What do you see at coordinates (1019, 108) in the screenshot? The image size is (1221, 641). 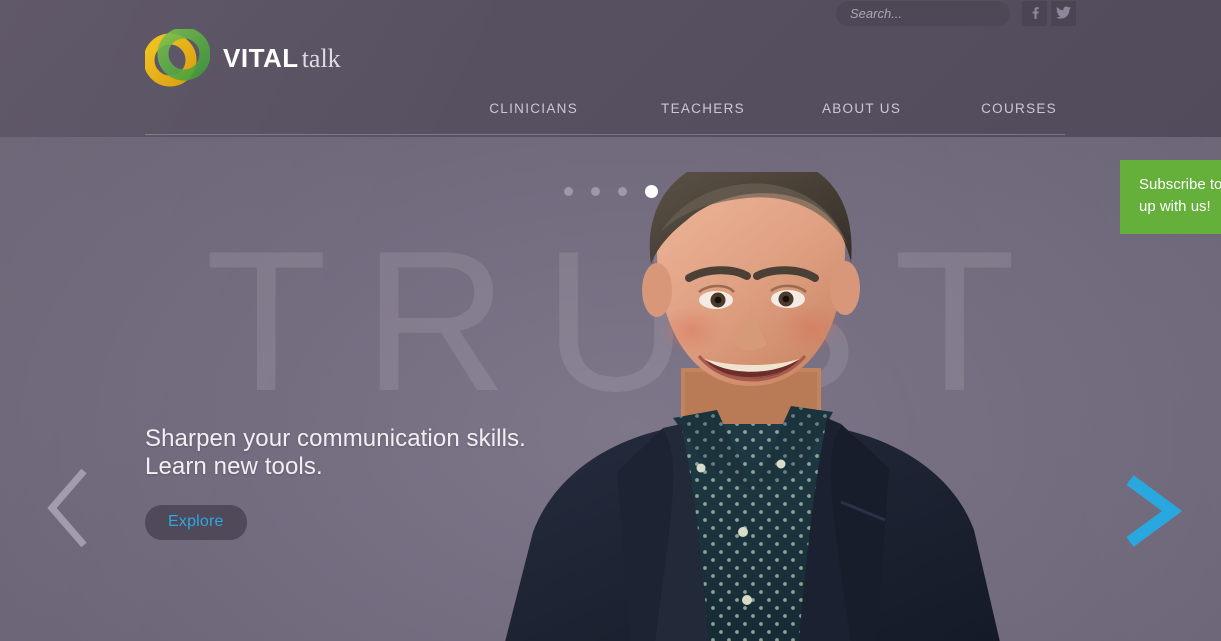 I see `nav-item-courses: COURSES` at bounding box center [1019, 108].